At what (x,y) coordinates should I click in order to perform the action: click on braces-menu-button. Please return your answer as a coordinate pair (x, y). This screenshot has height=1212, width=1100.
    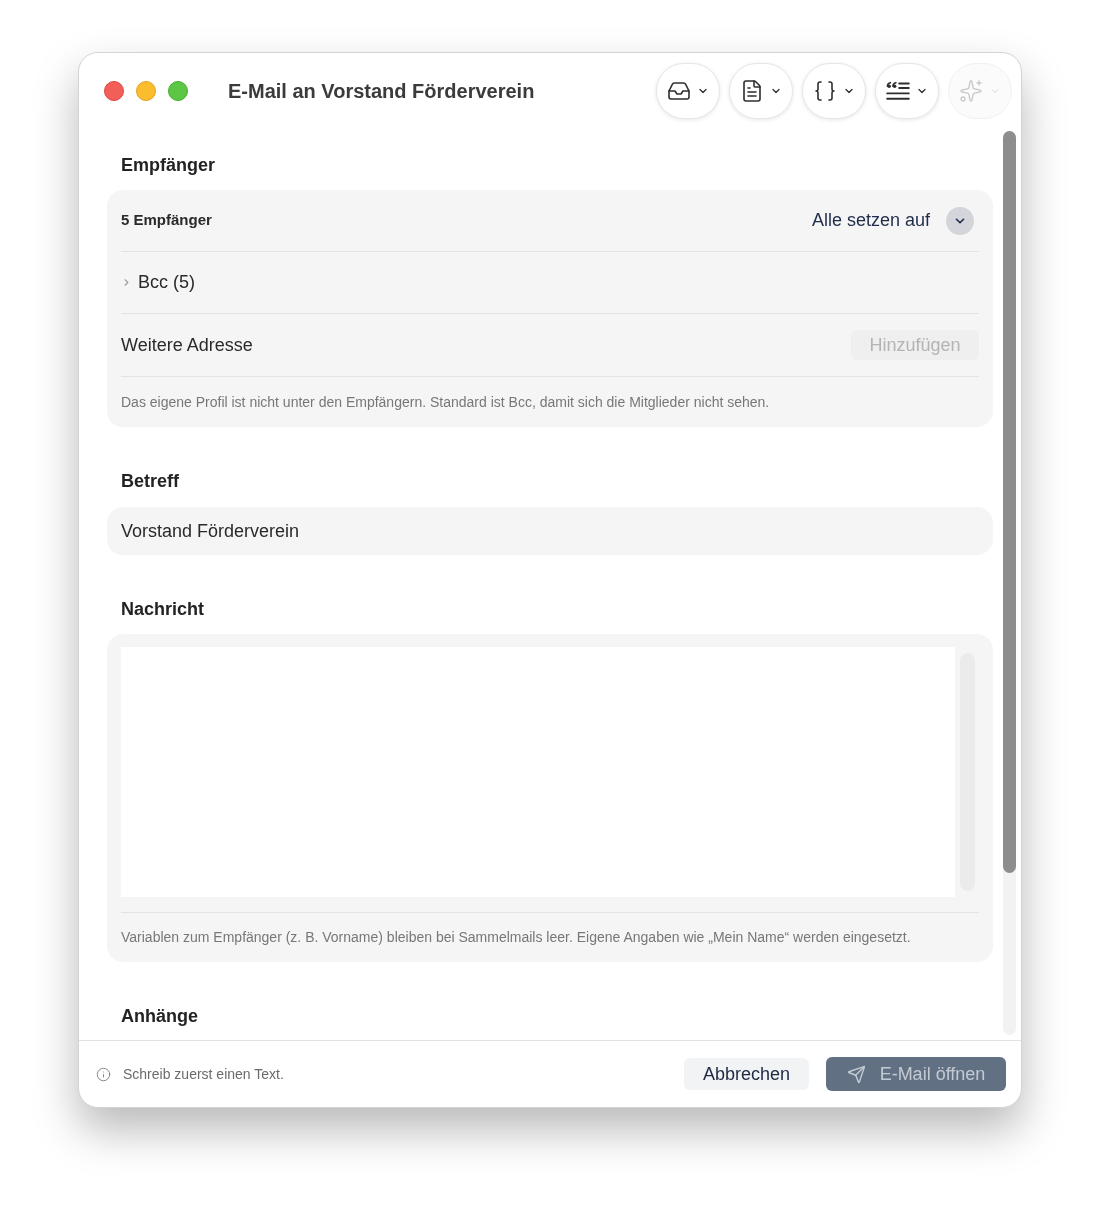
    Looking at the image, I should click on (834, 90).